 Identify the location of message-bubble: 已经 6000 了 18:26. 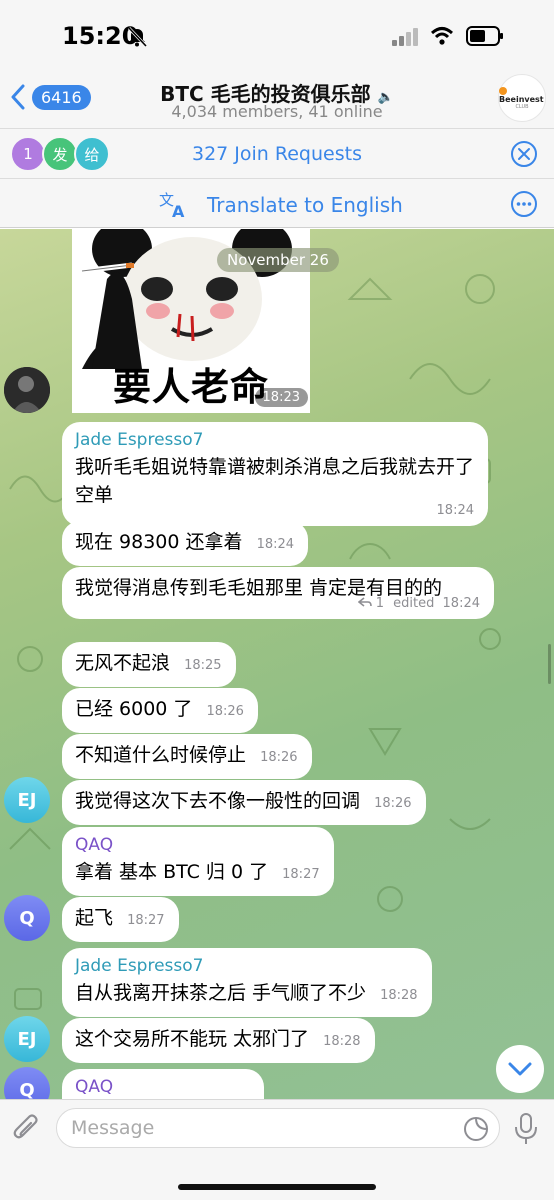
(160, 710).